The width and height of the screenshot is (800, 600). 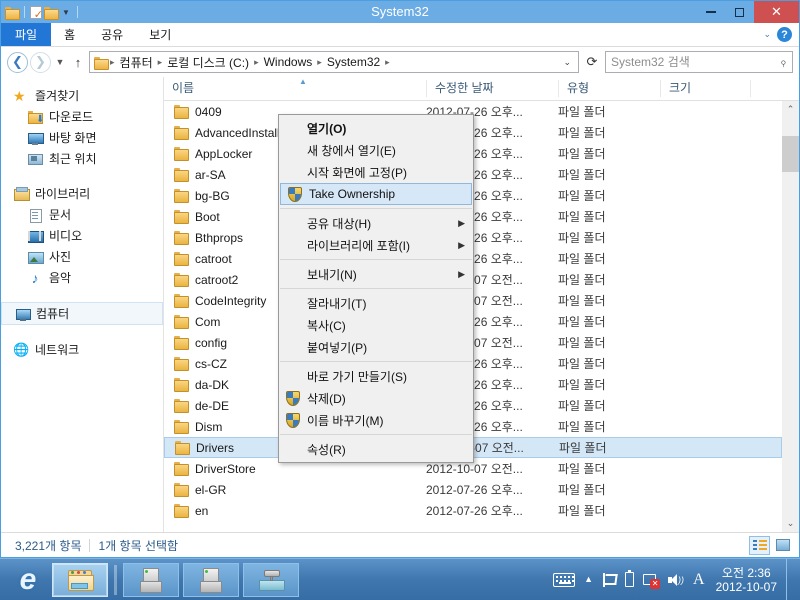 I want to click on taskbar-button-toolbox, so click(x=271, y=579).